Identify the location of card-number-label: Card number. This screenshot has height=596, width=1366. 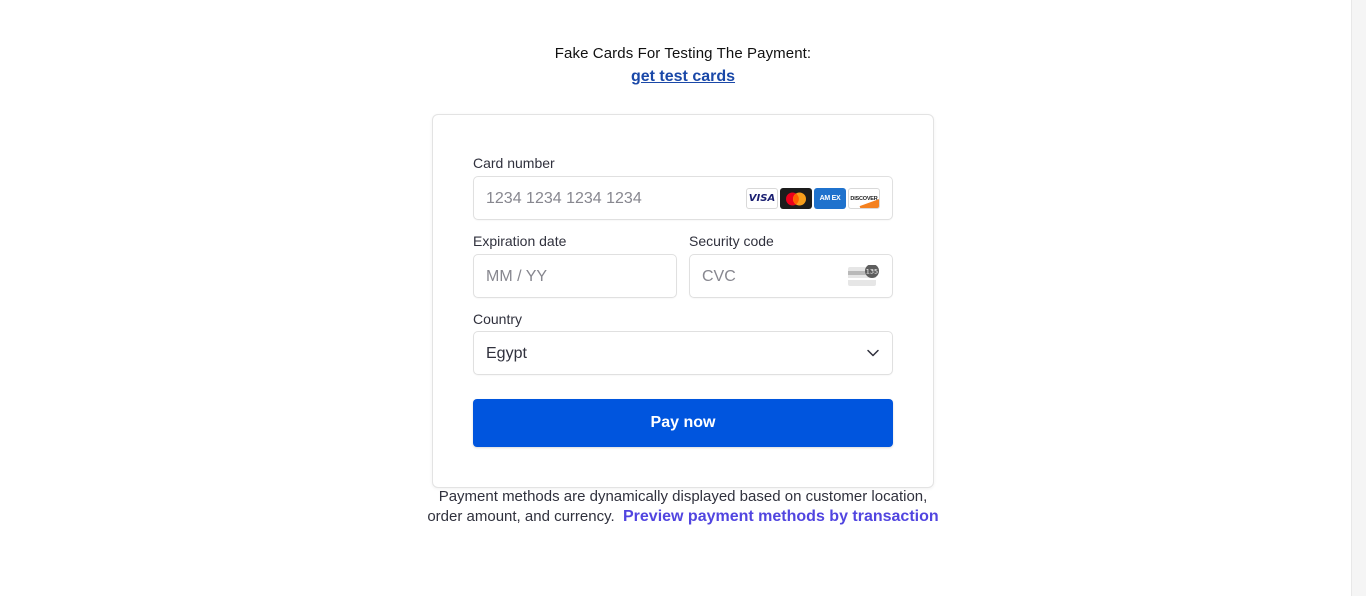
(514, 163).